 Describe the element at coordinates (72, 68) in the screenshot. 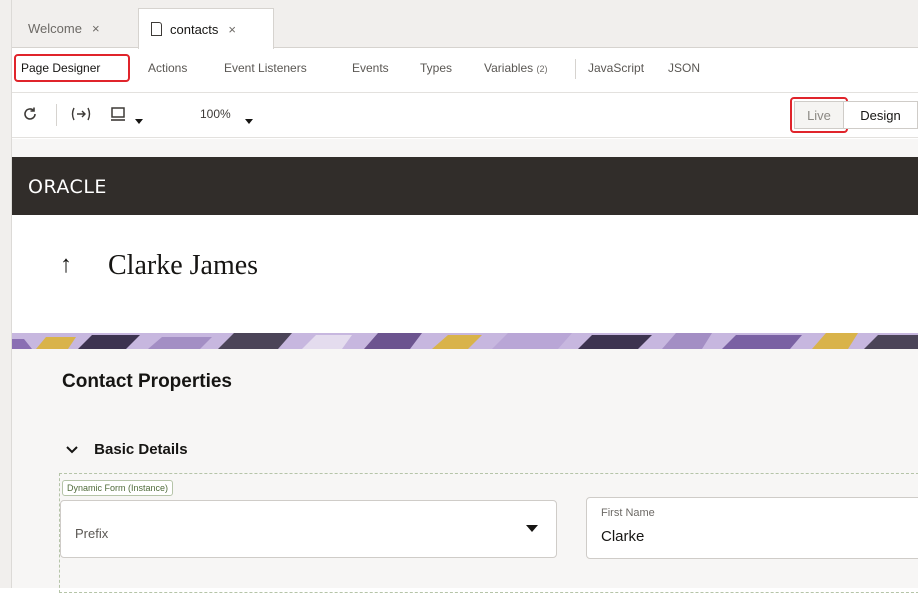

I see `page-designer-highlight` at that location.